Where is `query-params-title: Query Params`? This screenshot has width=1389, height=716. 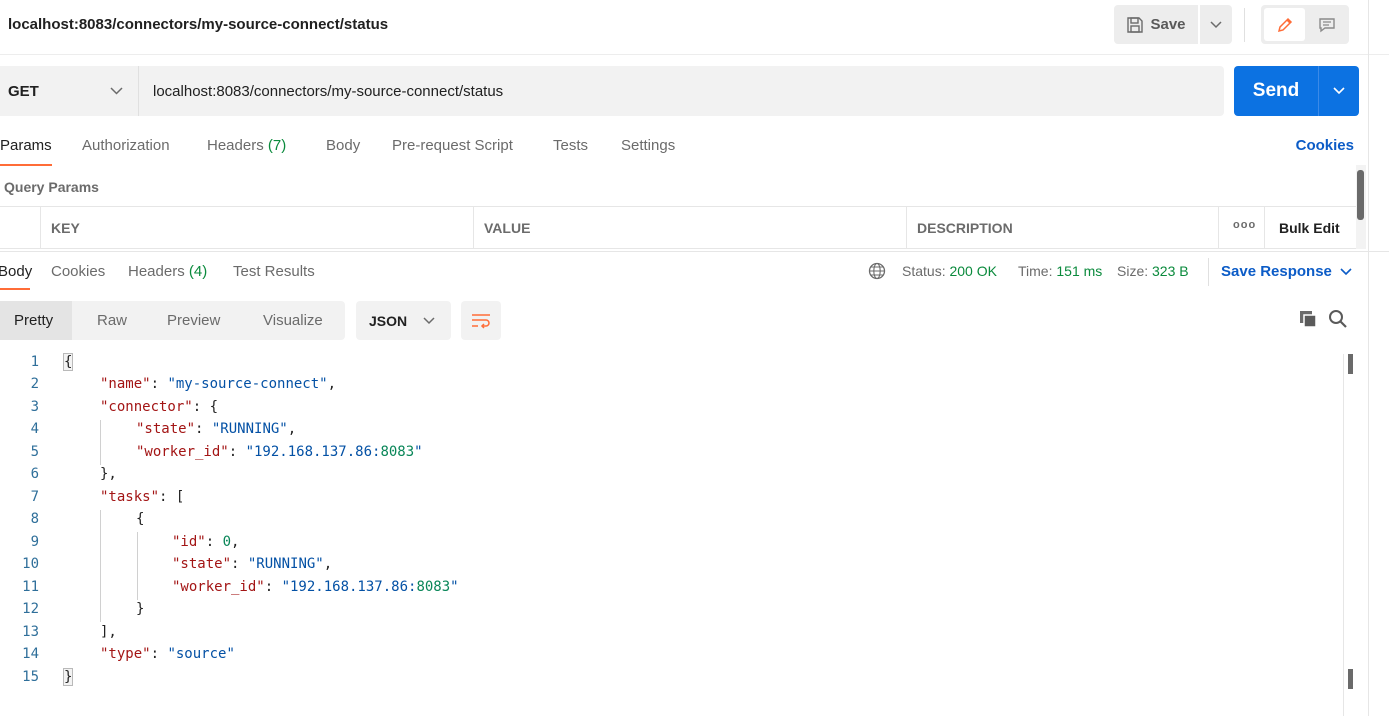
query-params-title: Query Params is located at coordinates (51, 187).